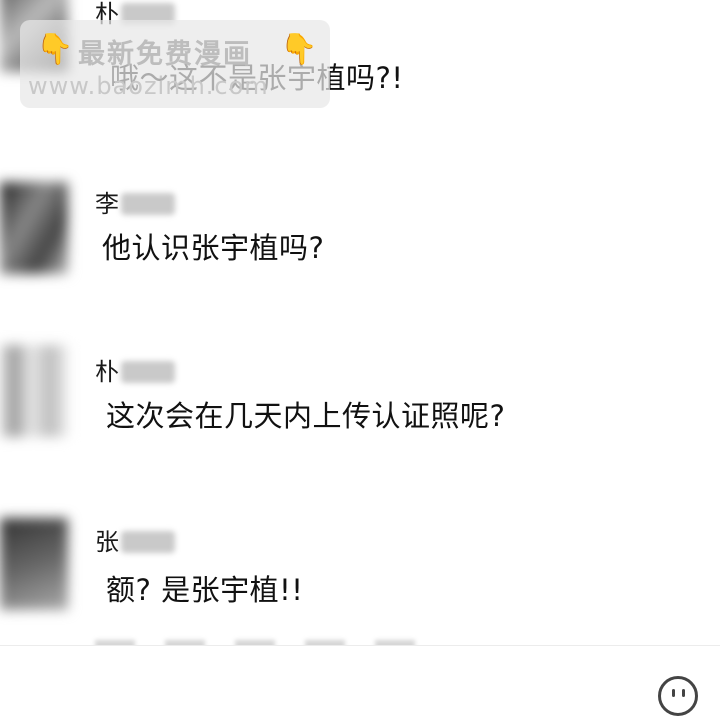 This screenshot has height=716, width=720. I want to click on sender-name: 朴, so click(135, 372).